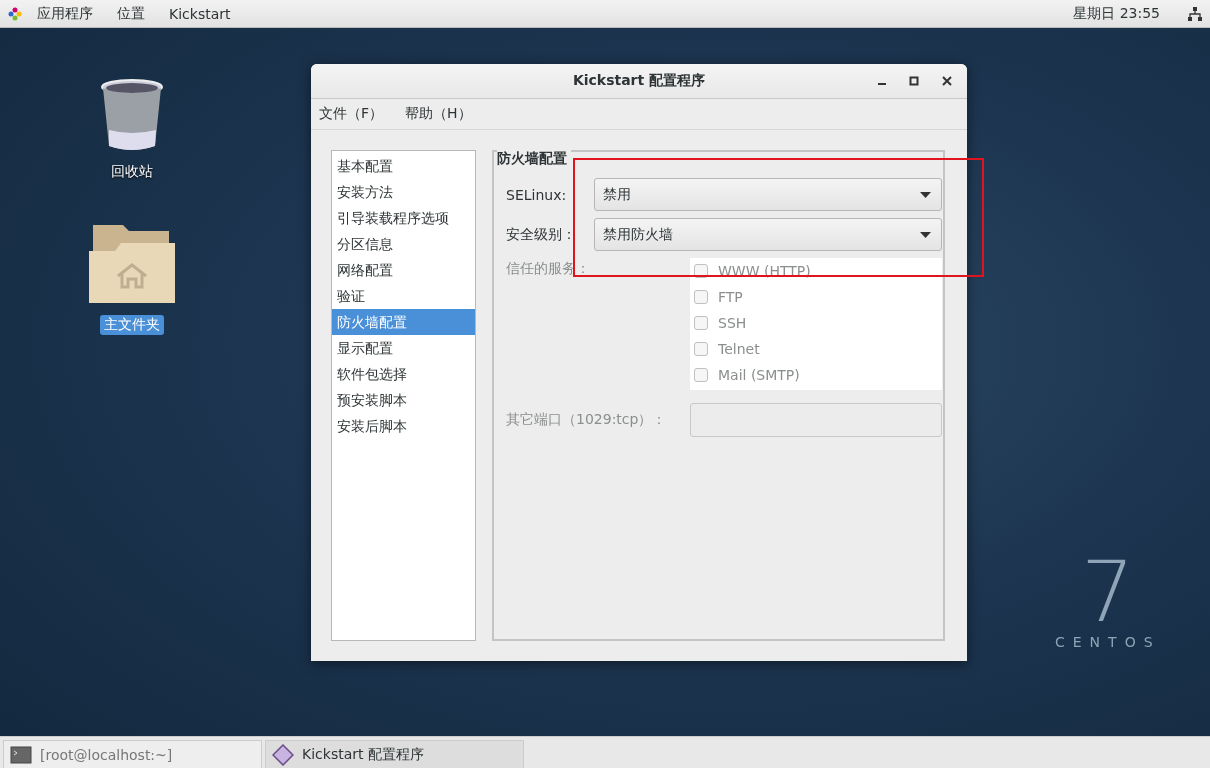  I want to click on field-label: 安全级别：, so click(541, 234).